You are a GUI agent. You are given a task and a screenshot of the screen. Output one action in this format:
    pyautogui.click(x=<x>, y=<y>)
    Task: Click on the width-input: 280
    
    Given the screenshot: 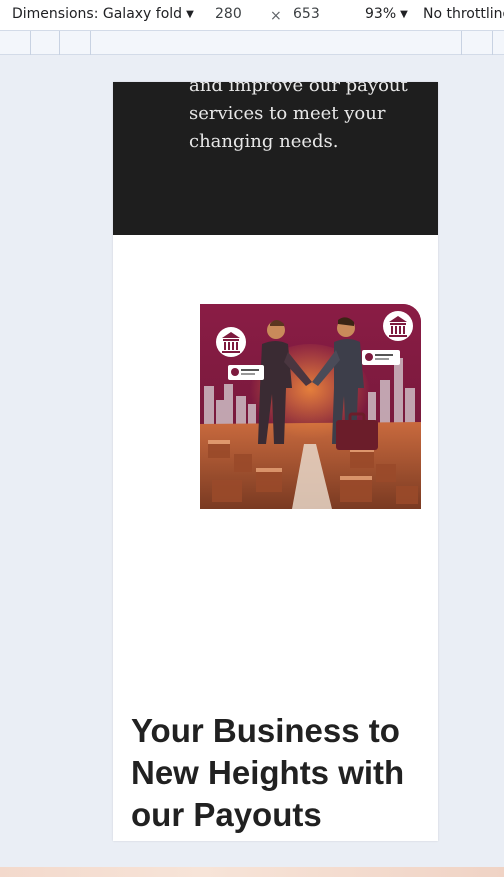 What is the action you would take?
    pyautogui.click(x=228, y=14)
    